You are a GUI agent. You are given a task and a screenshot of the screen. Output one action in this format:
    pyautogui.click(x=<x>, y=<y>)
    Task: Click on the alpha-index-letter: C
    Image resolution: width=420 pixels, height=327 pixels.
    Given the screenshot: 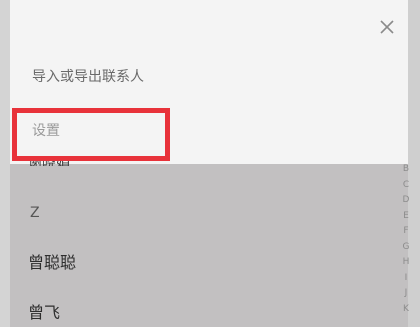 What is the action you would take?
    pyautogui.click(x=406, y=186)
    